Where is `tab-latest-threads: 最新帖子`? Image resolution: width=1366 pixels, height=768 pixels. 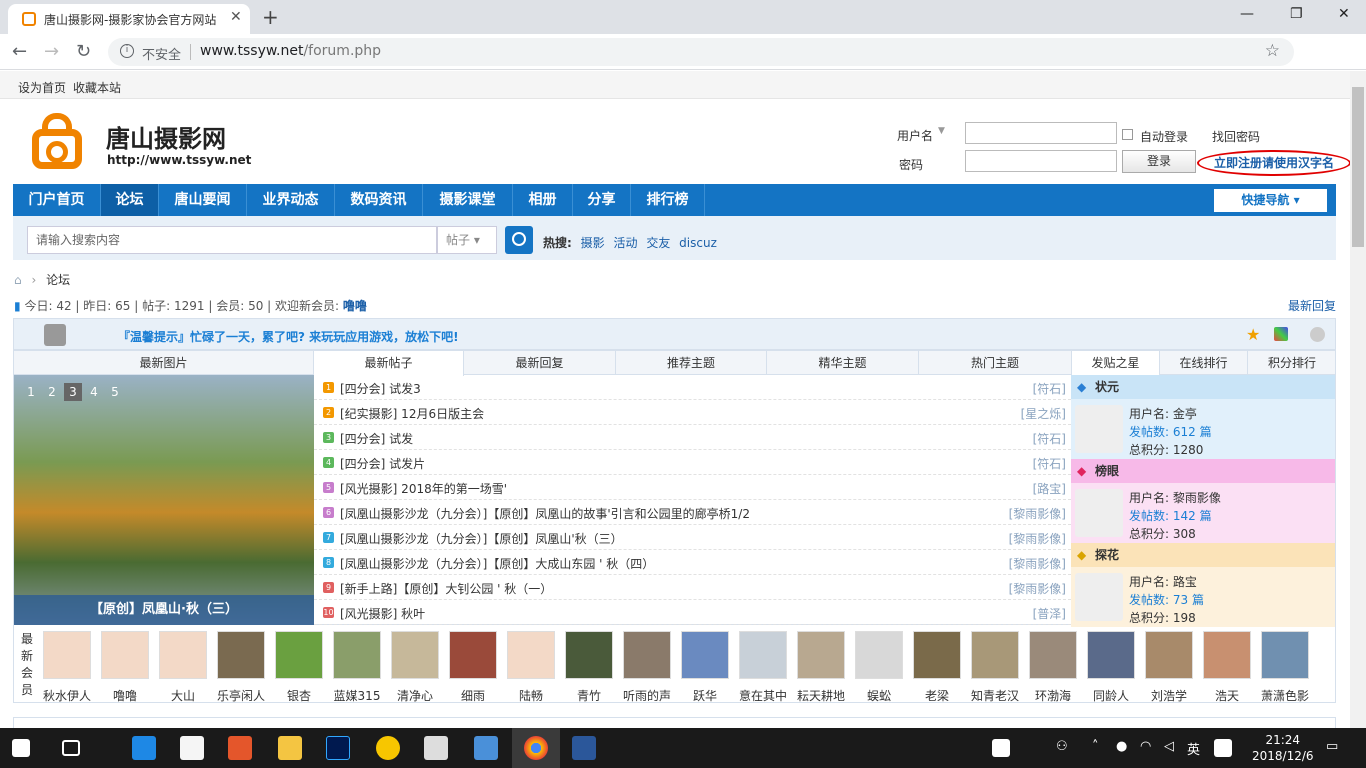
tab-latest-threads: 最新帖子 is located at coordinates (389, 363).